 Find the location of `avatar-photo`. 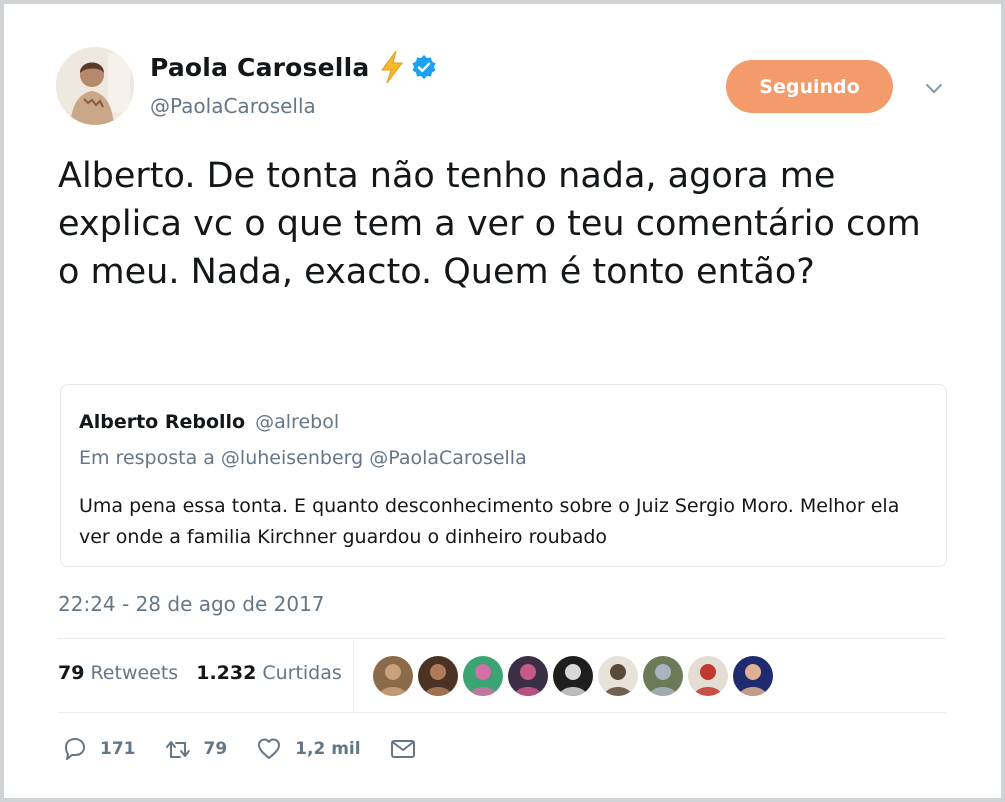

avatar-photo is located at coordinates (95, 86).